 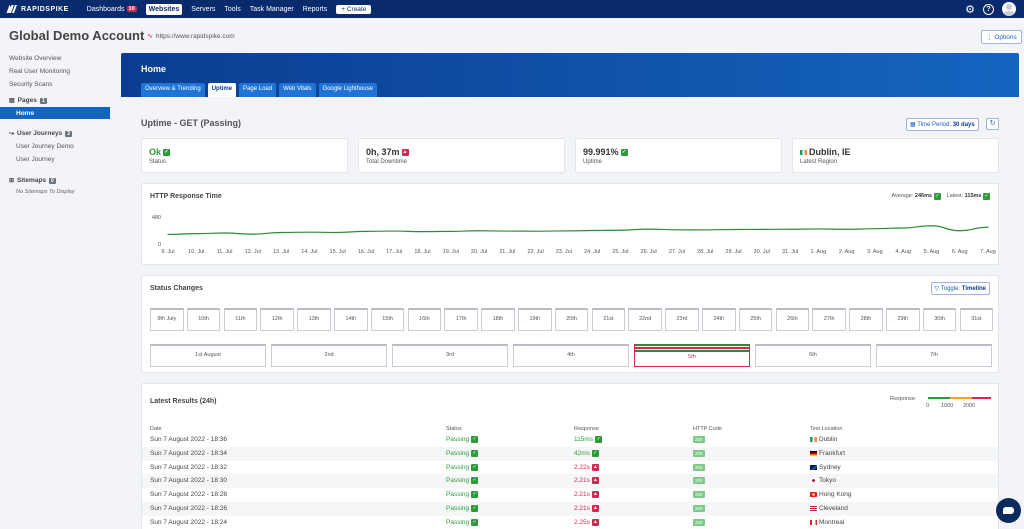 What do you see at coordinates (347, 90) in the screenshot?
I see `tab-google-lighthouse: Google Lighthouse` at bounding box center [347, 90].